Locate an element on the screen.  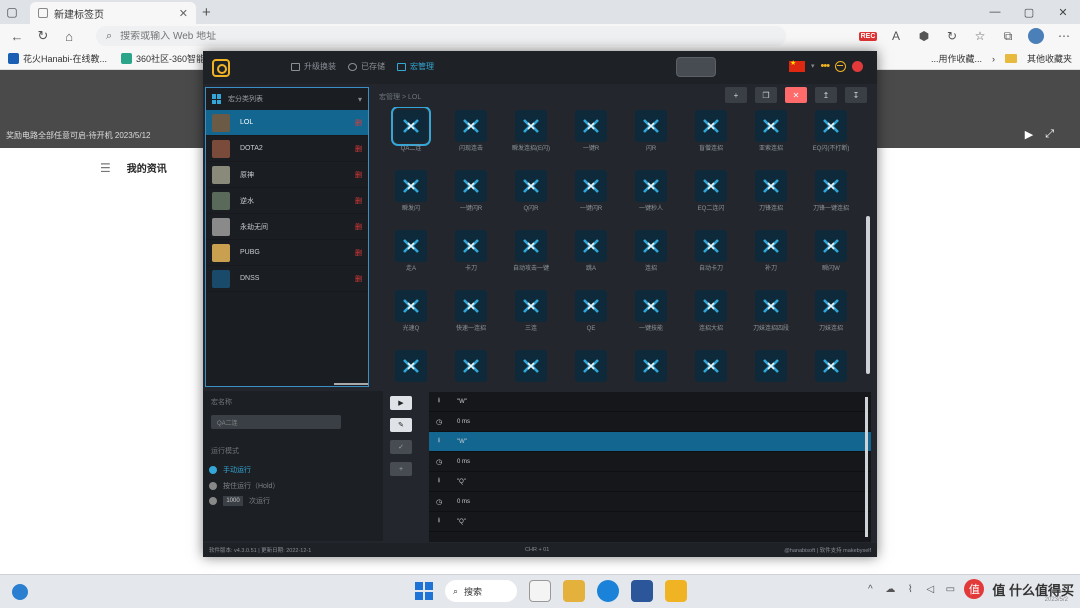
refresh-icon: ↻ is located at coordinates (43, 36).